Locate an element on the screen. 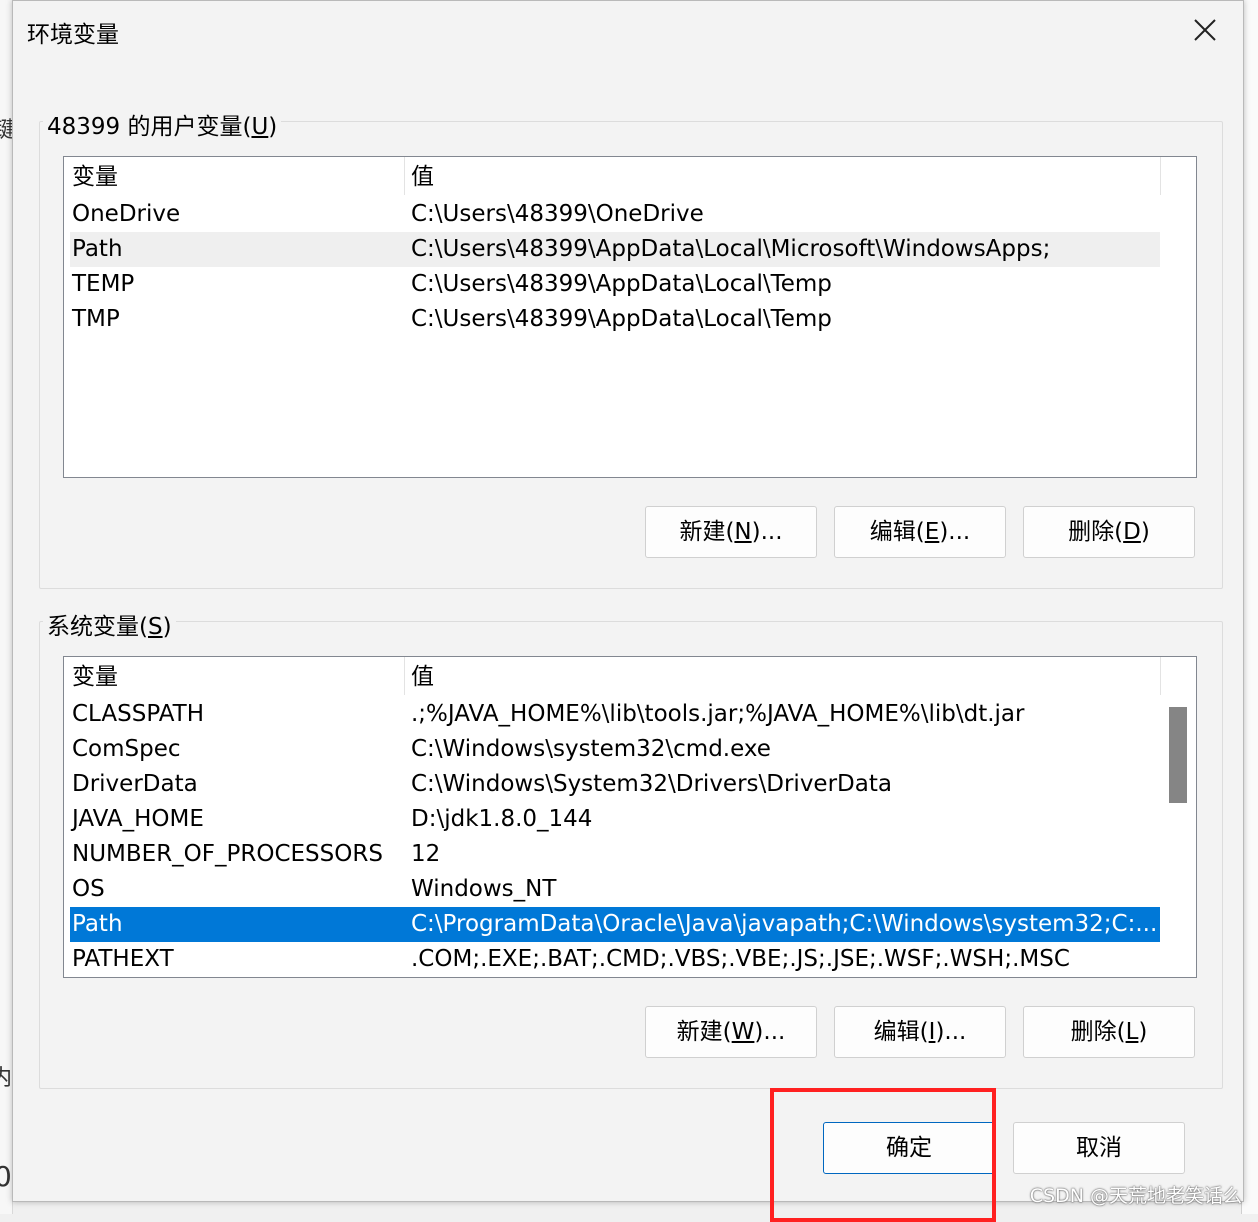 This screenshot has height=1222, width=1258. variable-value: 12 is located at coordinates (426, 854).